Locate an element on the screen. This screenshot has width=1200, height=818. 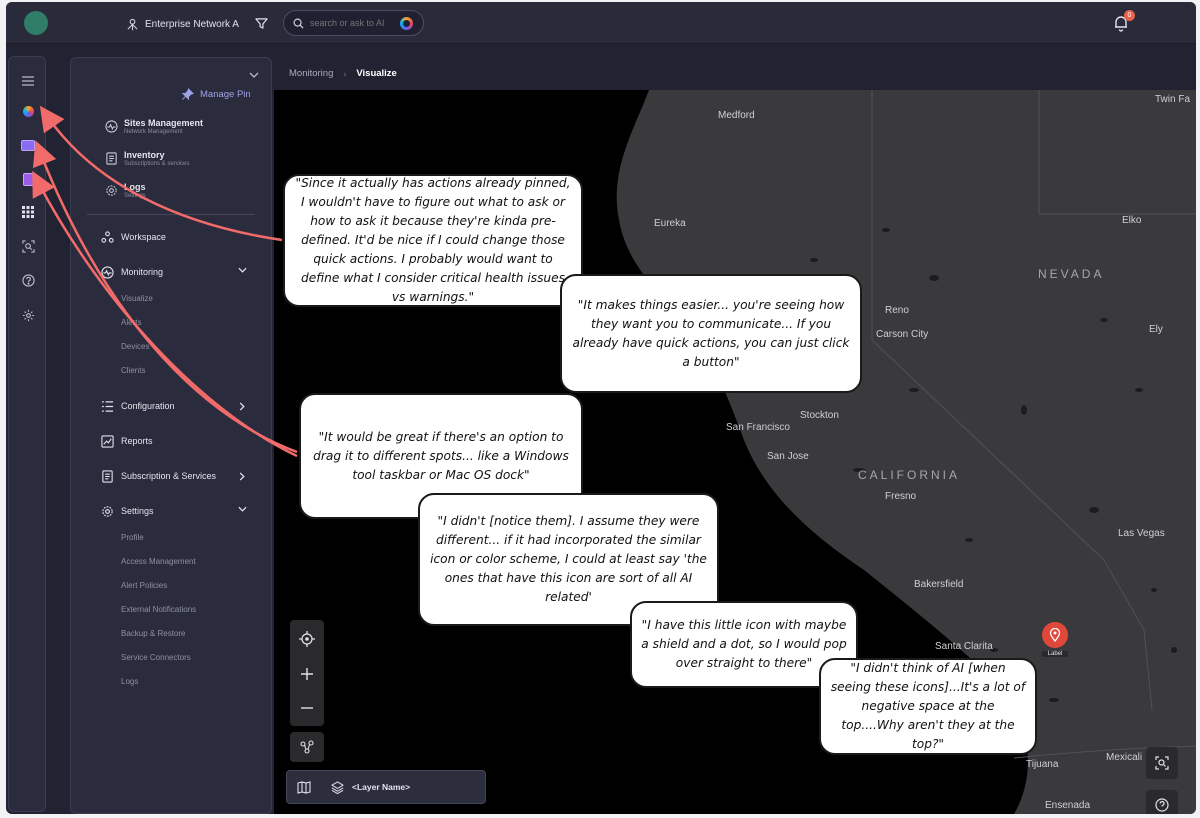
network-name: Enterprise Network A is located at coordinates (192, 24).